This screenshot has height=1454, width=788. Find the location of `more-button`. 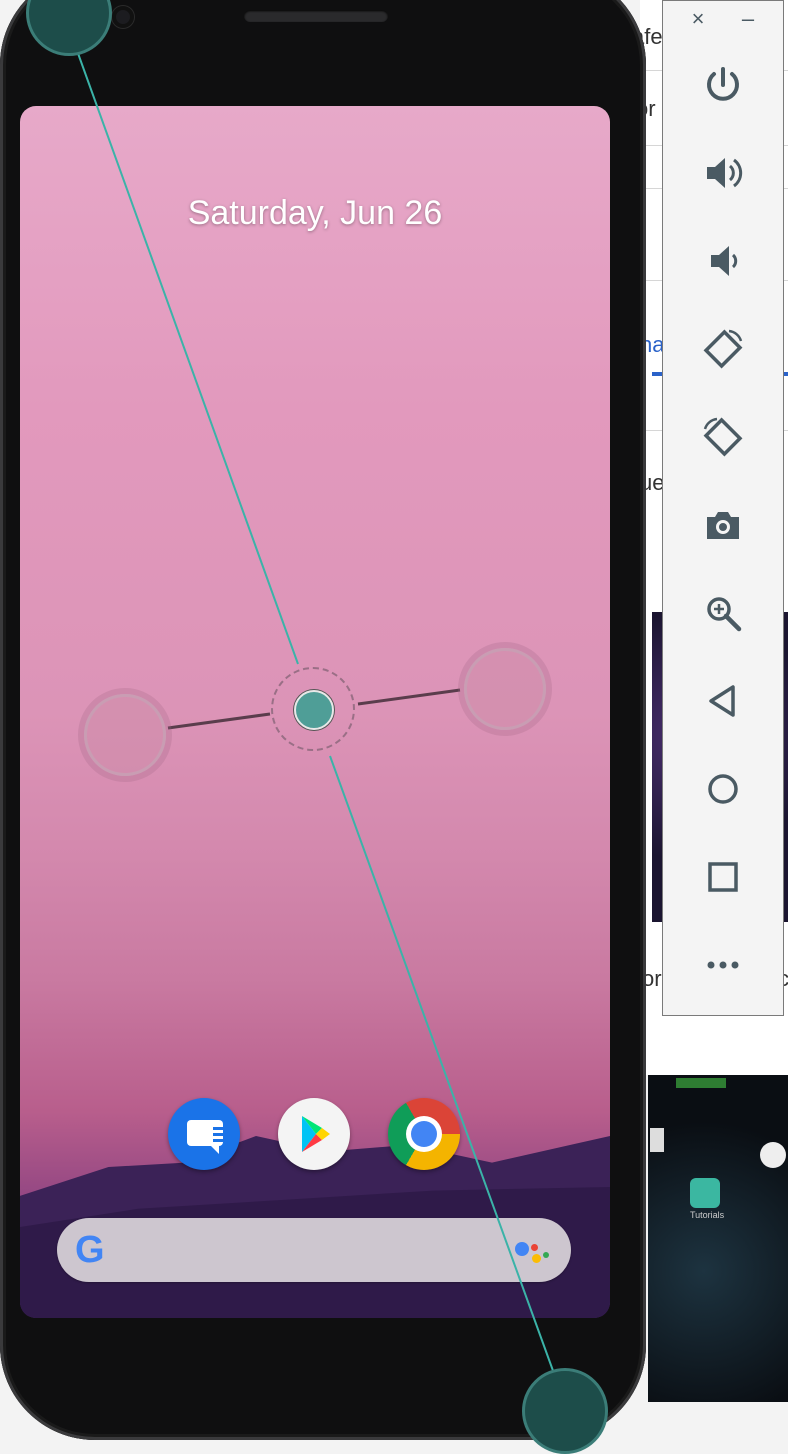

more-button is located at coordinates (723, 965).